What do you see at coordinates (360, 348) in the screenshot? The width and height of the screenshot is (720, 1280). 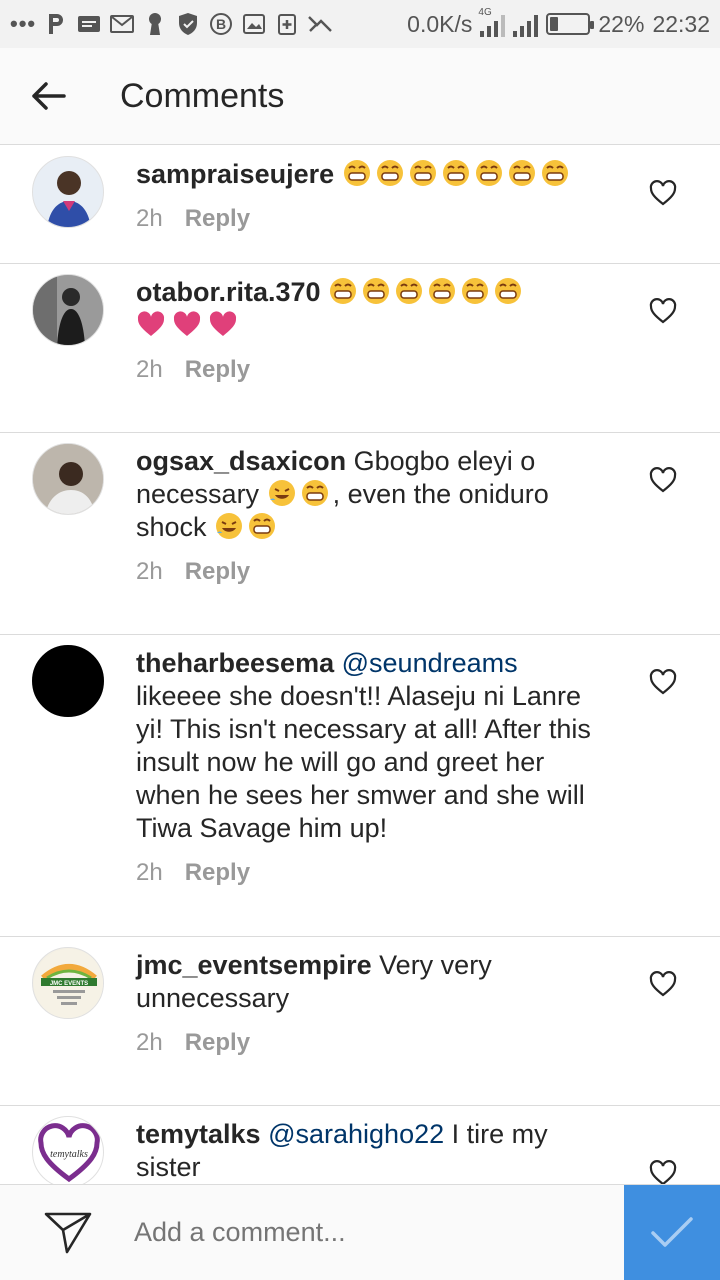 I see `comment-item: otabor.rita.370 2h Reply` at bounding box center [360, 348].